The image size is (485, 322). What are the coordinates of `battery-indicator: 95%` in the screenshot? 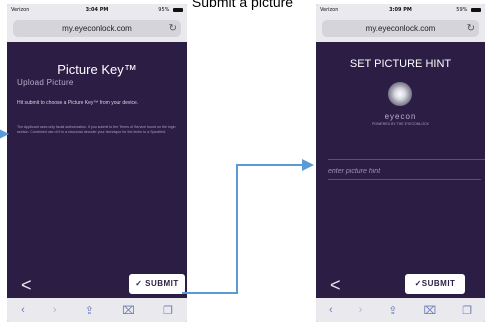 It's located at (170, 10).